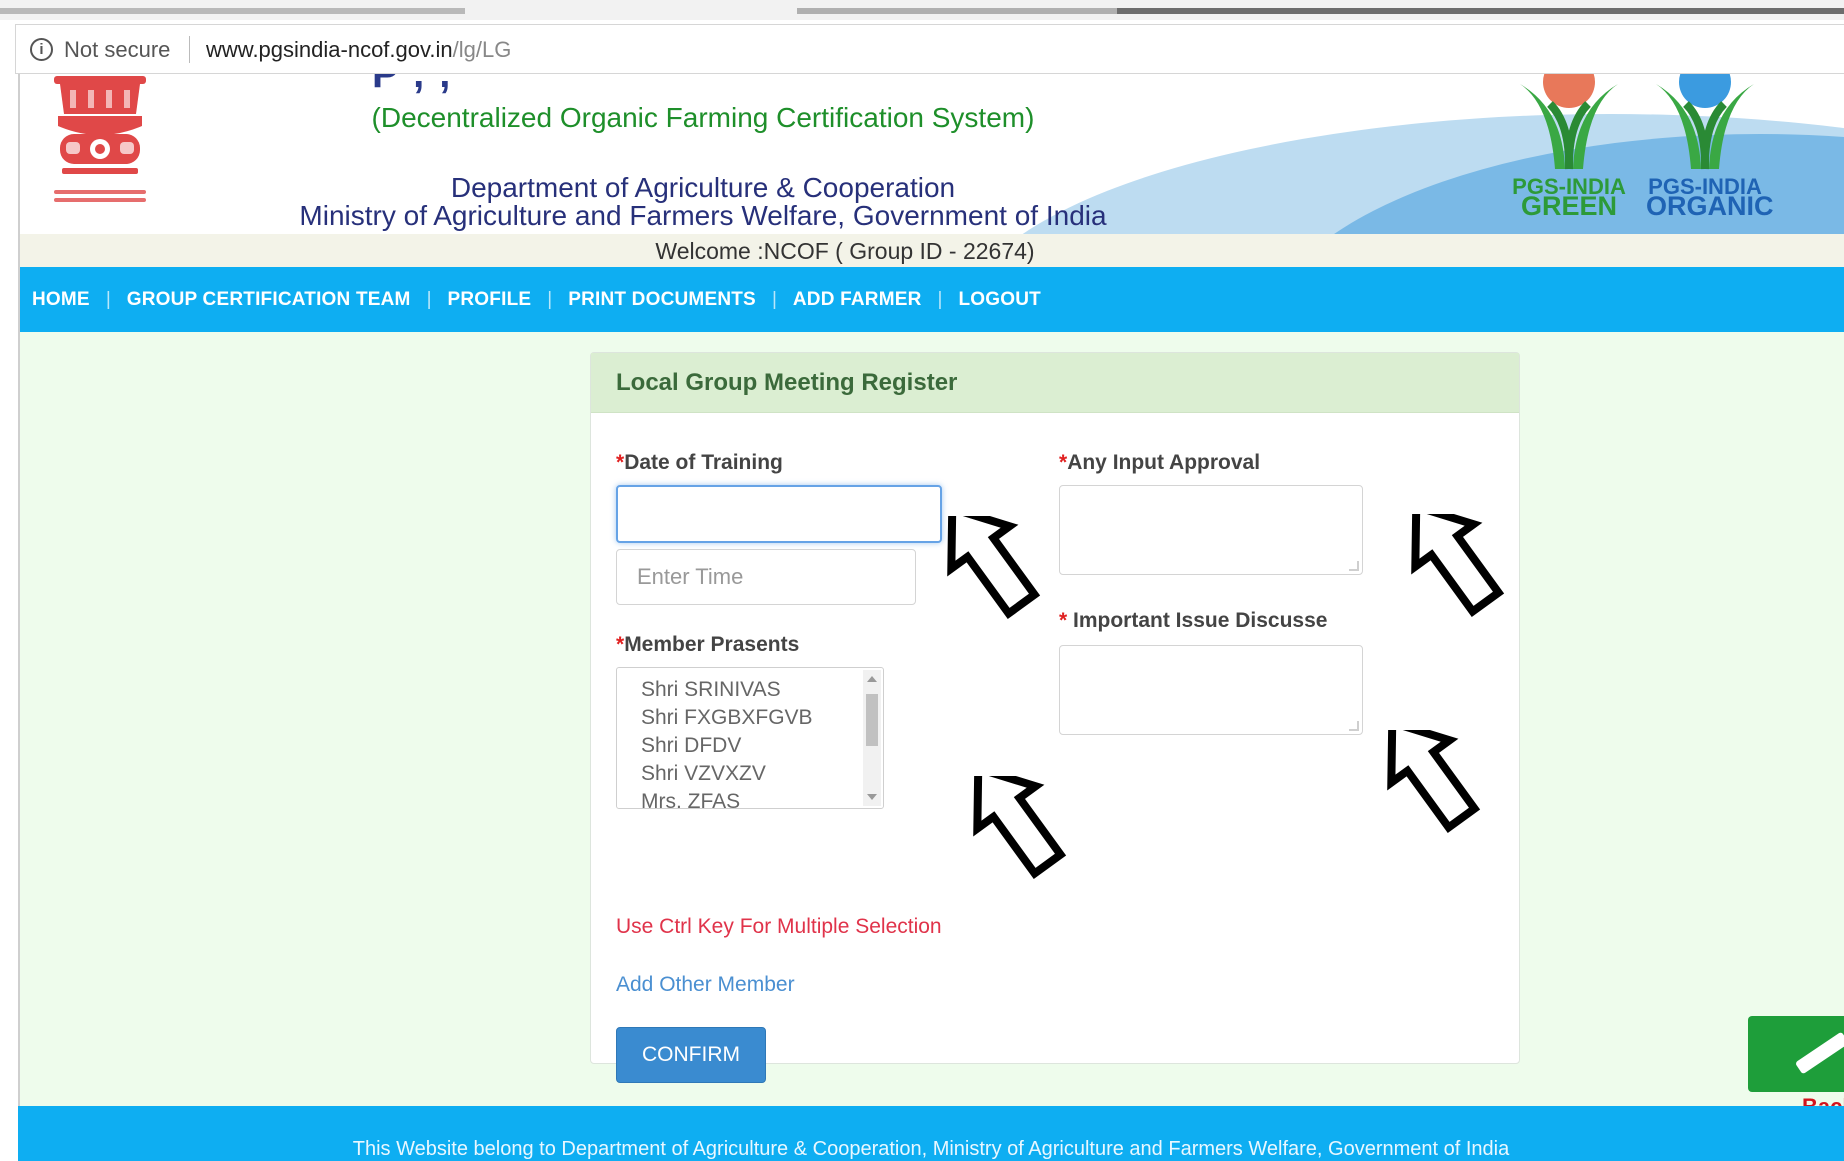  What do you see at coordinates (712, 644) in the screenshot?
I see `members-label-text: Member Prasents` at bounding box center [712, 644].